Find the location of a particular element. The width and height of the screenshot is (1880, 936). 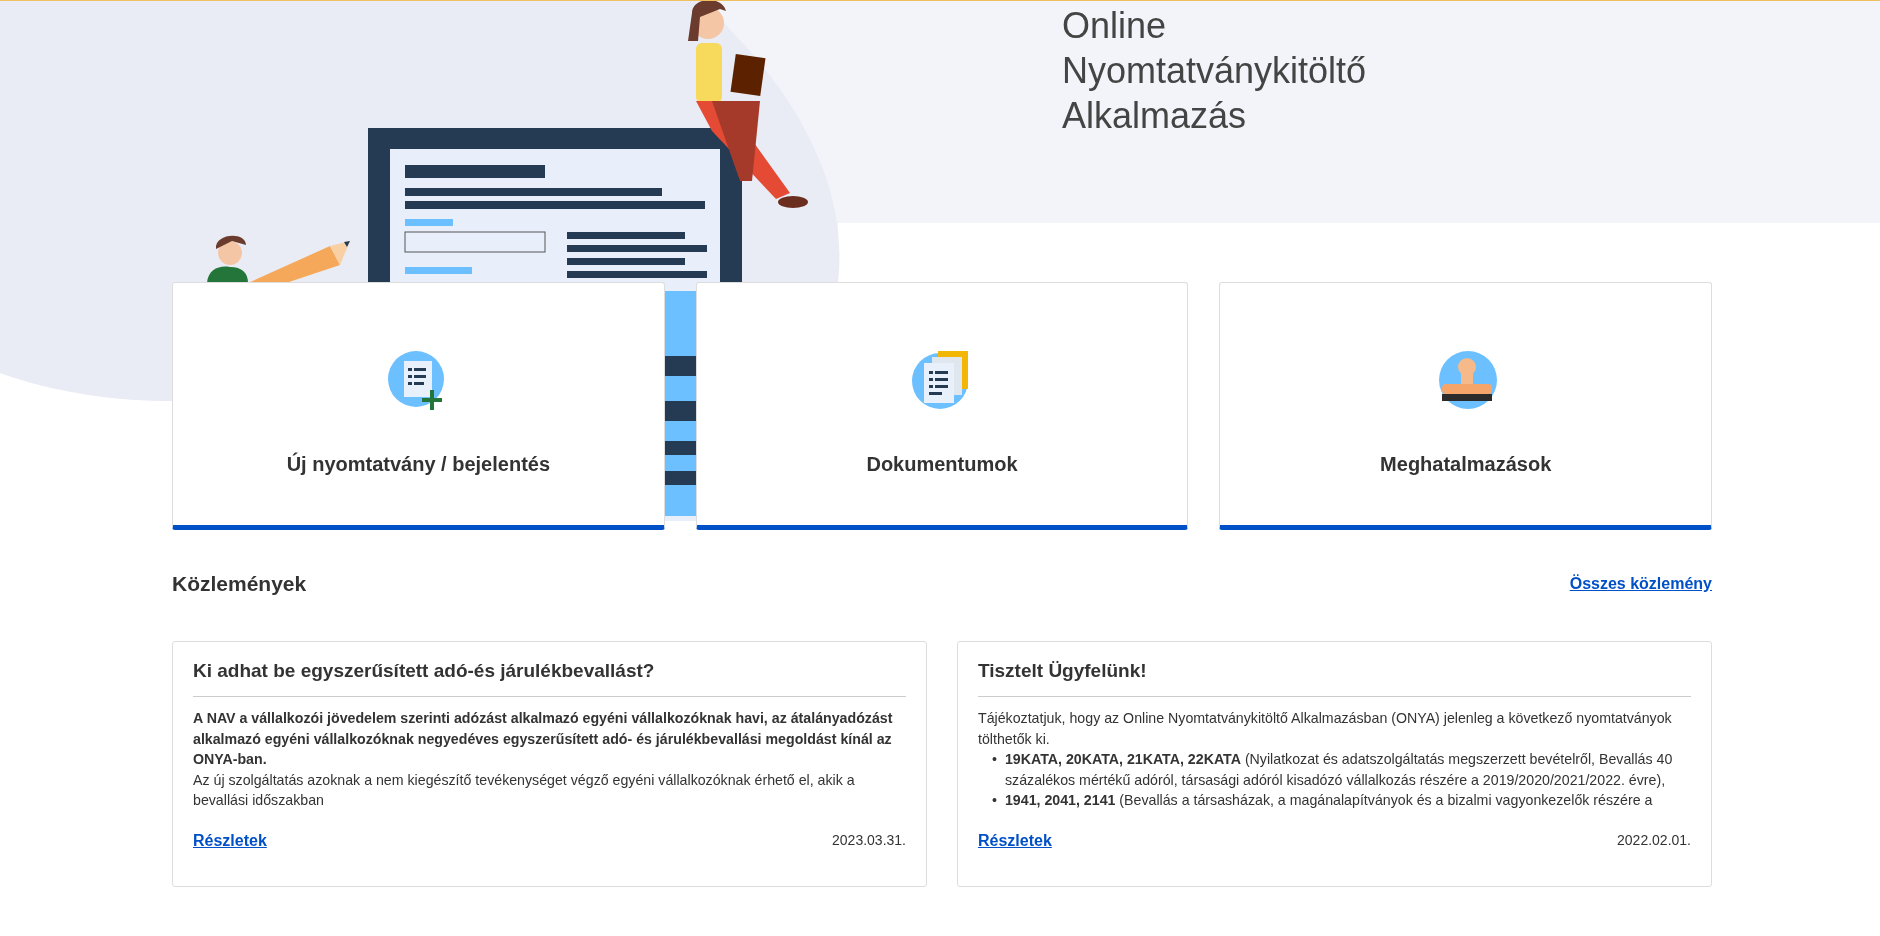

tile-button: Dokumentumok is located at coordinates (942, 406).